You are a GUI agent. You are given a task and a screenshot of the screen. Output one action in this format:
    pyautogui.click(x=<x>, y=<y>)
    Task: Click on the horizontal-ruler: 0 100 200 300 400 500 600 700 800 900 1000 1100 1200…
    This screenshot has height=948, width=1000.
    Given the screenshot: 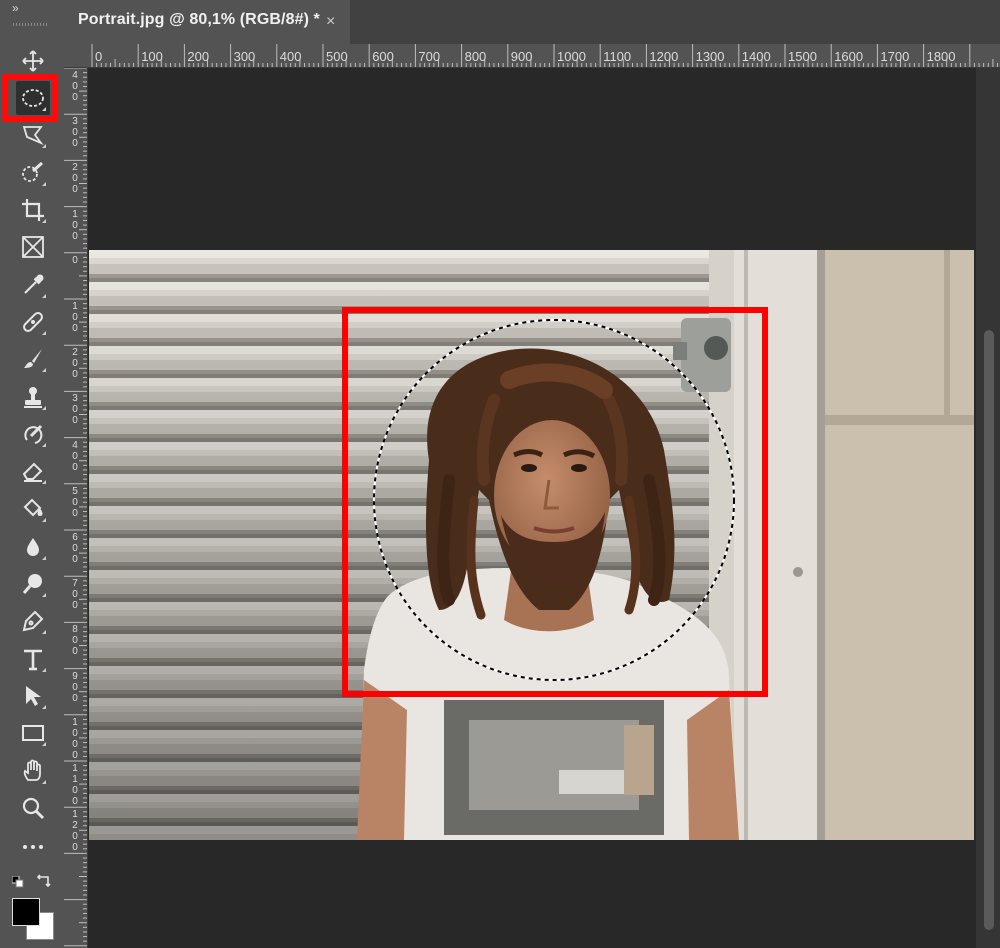 What is the action you would take?
    pyautogui.click(x=532, y=56)
    